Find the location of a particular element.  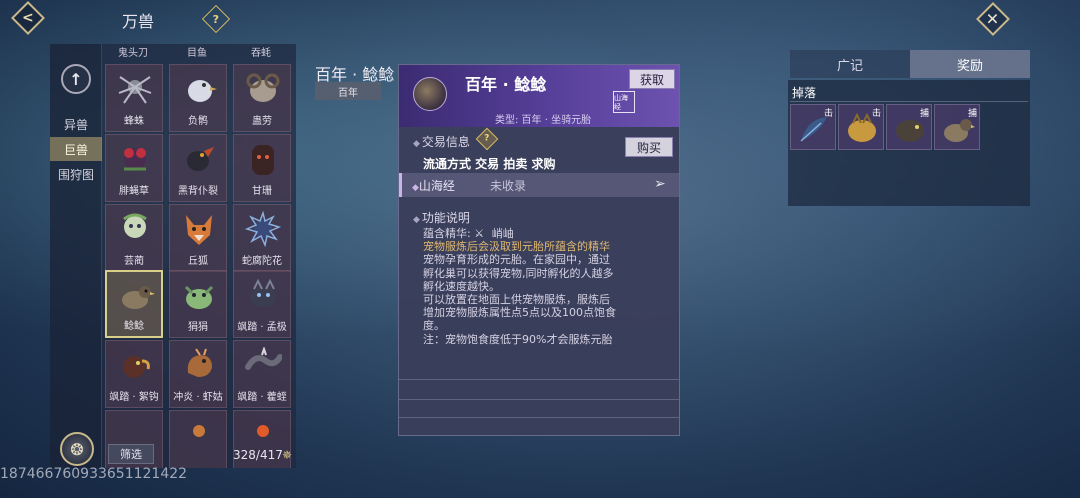

ram-icon is located at coordinates (263, 87).